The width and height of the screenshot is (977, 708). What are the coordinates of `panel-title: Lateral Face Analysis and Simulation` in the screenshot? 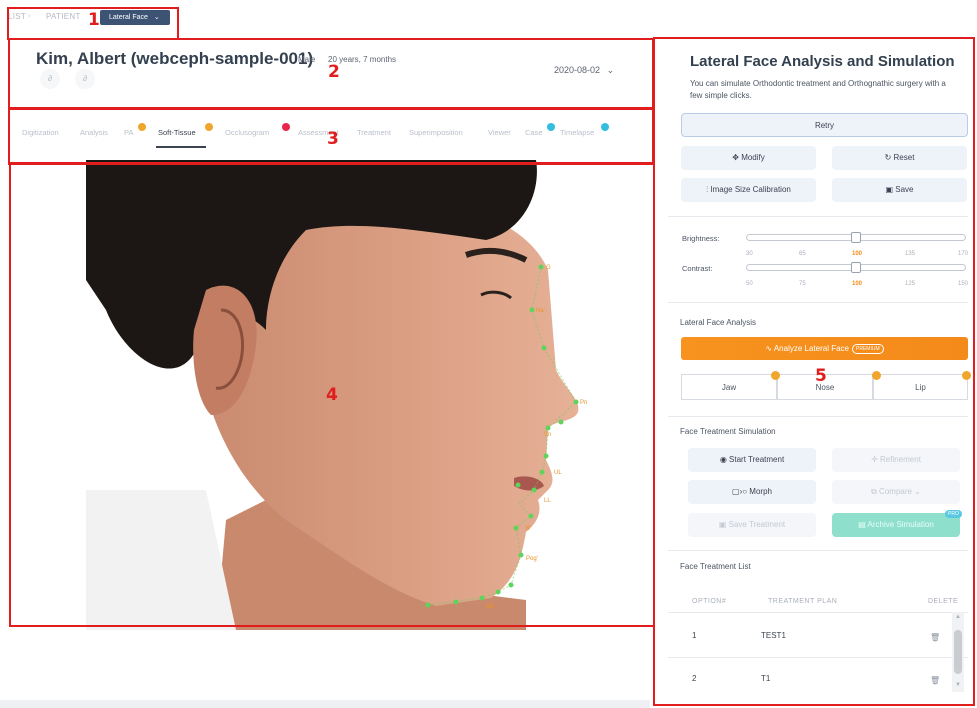 It's located at (822, 61).